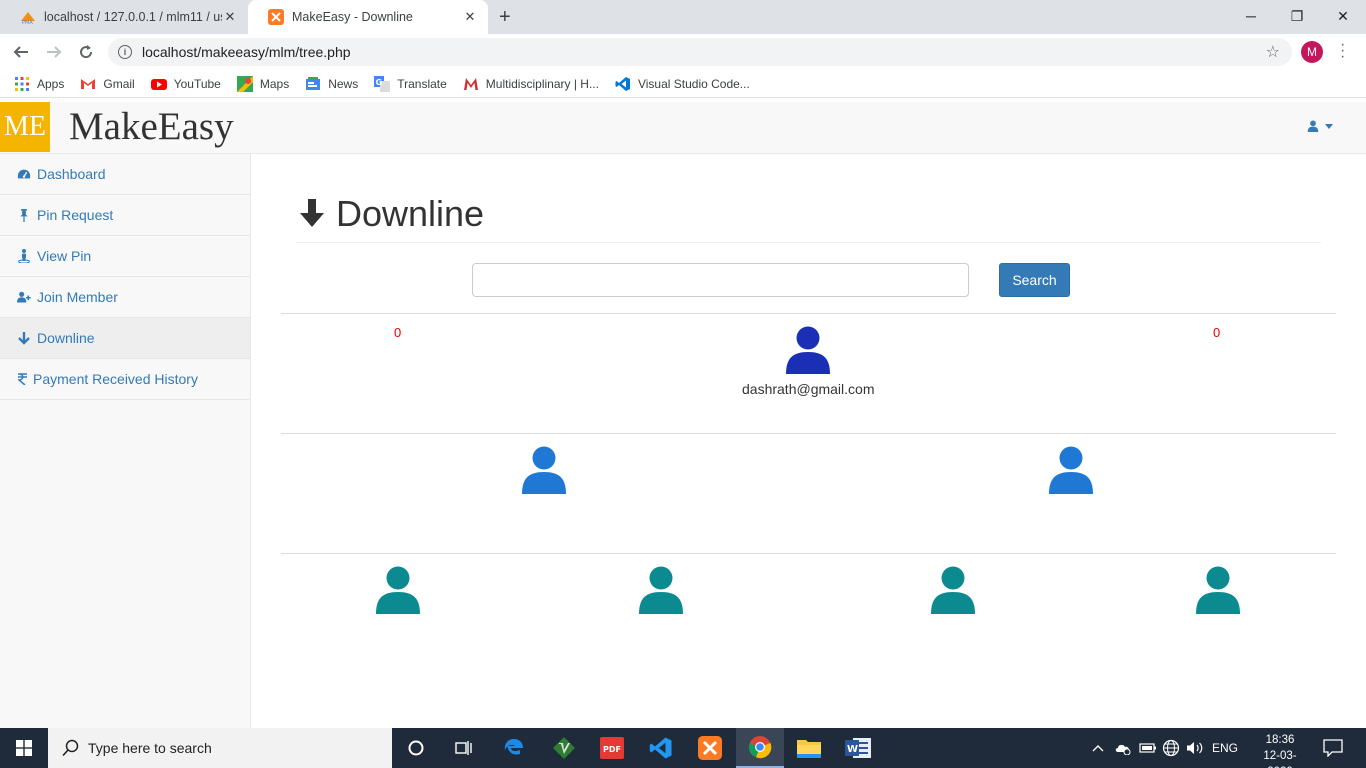 The image size is (1366, 768). I want to click on search-input, so click(720, 280).